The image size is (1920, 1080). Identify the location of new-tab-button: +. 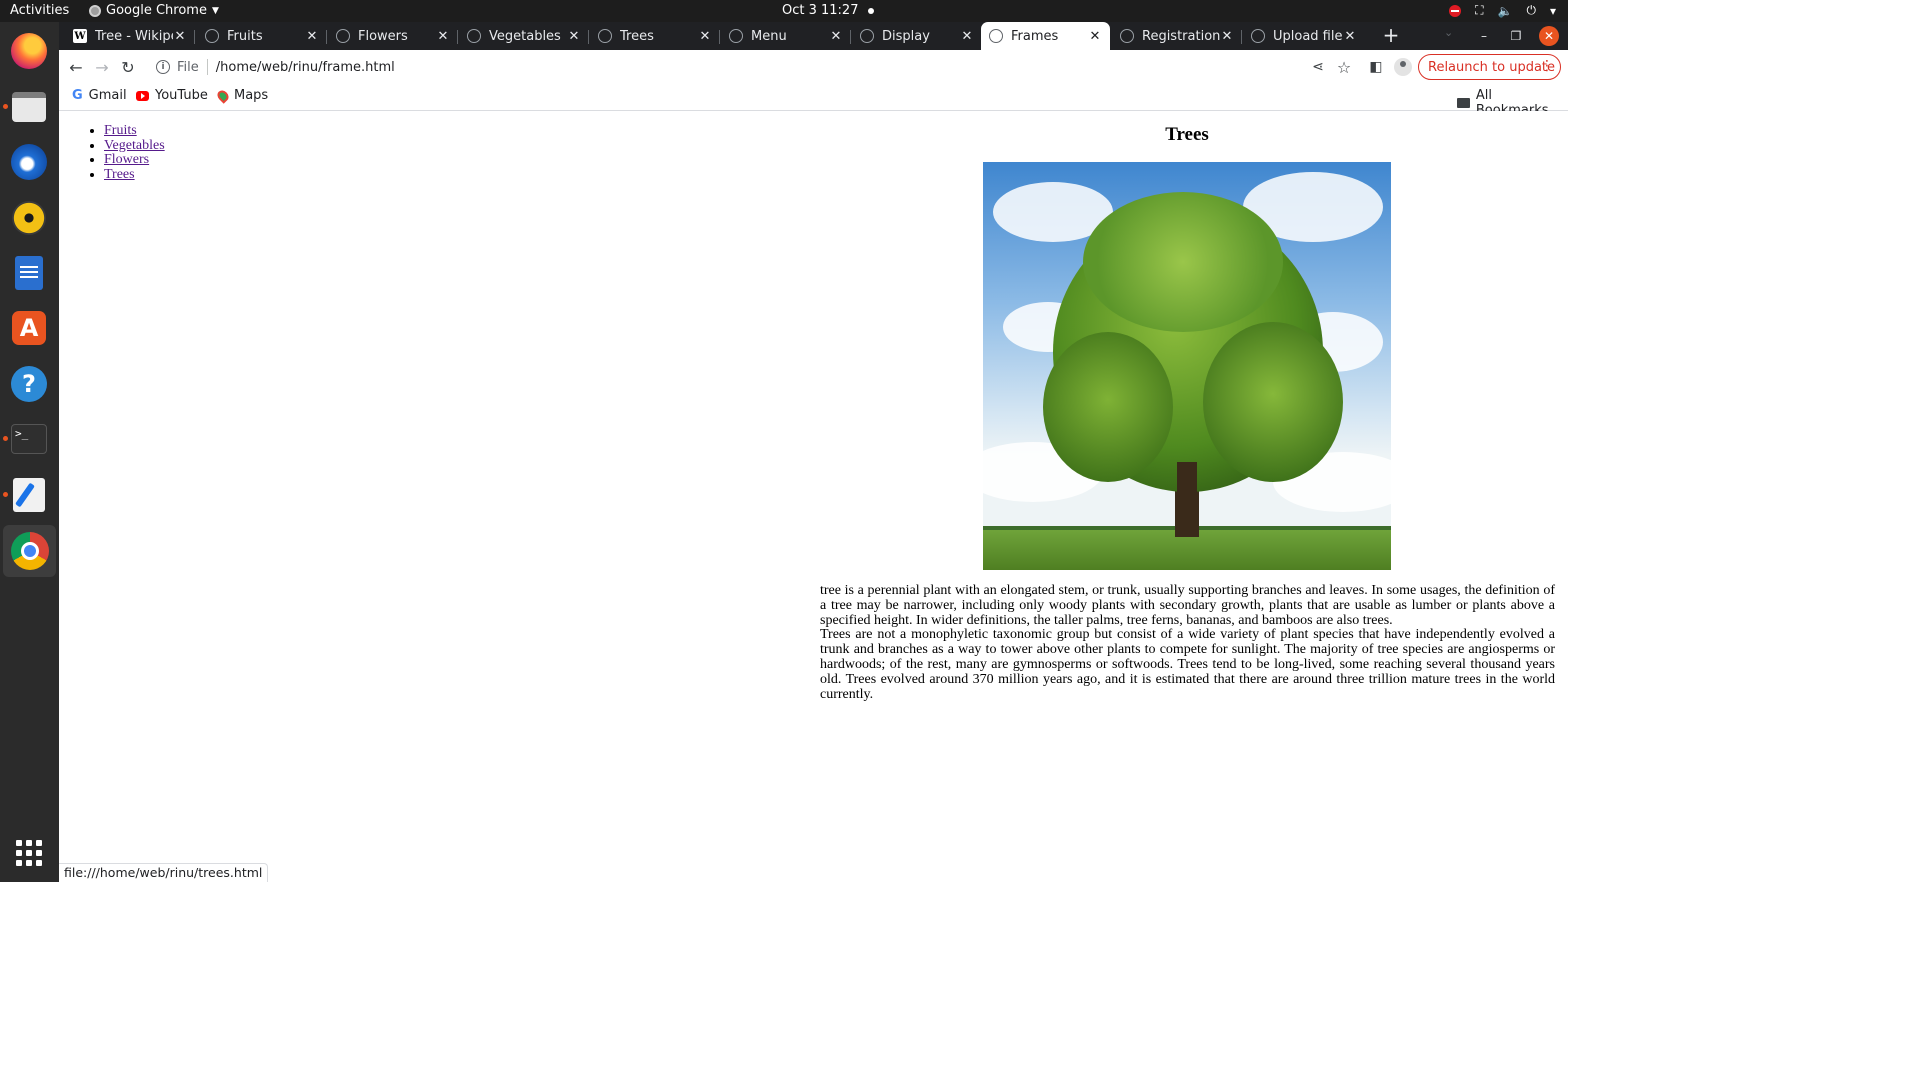
(1391, 35).